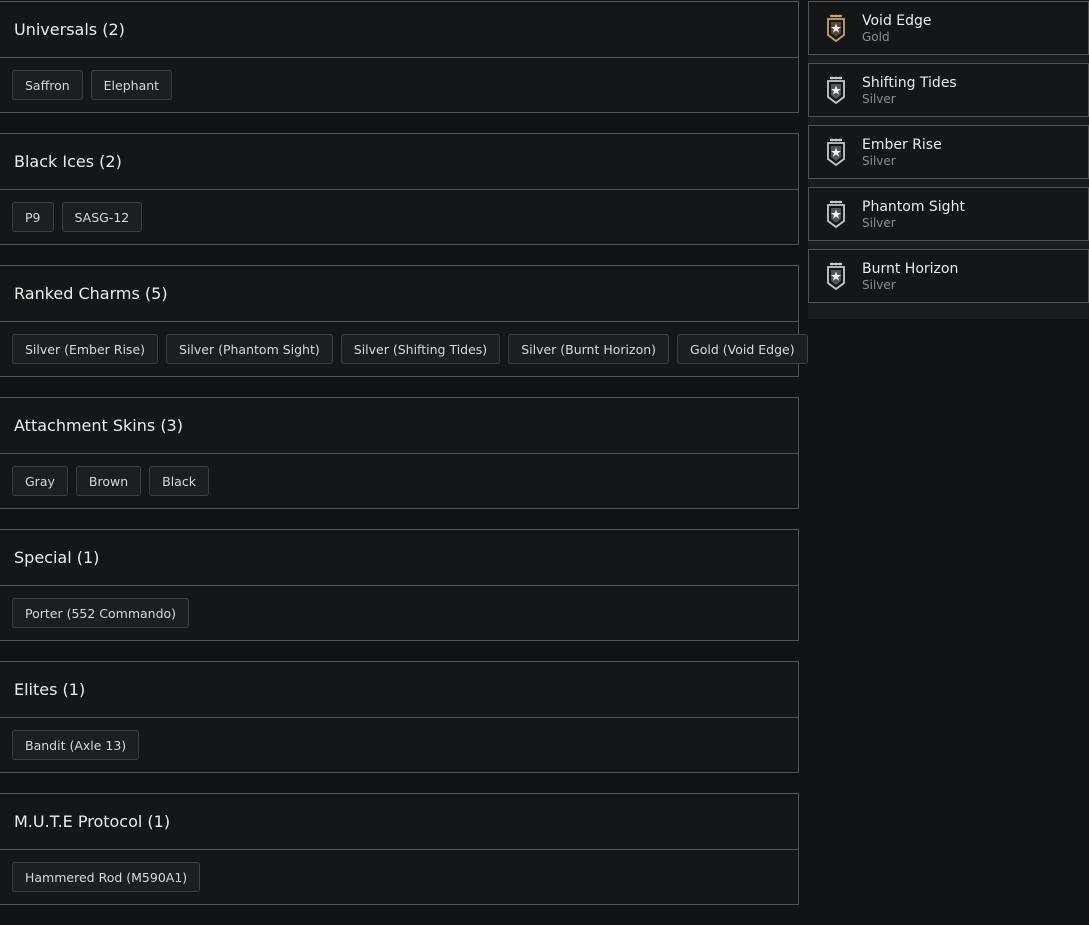 The image size is (1089, 925). What do you see at coordinates (399, 558) in the screenshot?
I see `section-title: Special (1)` at bounding box center [399, 558].